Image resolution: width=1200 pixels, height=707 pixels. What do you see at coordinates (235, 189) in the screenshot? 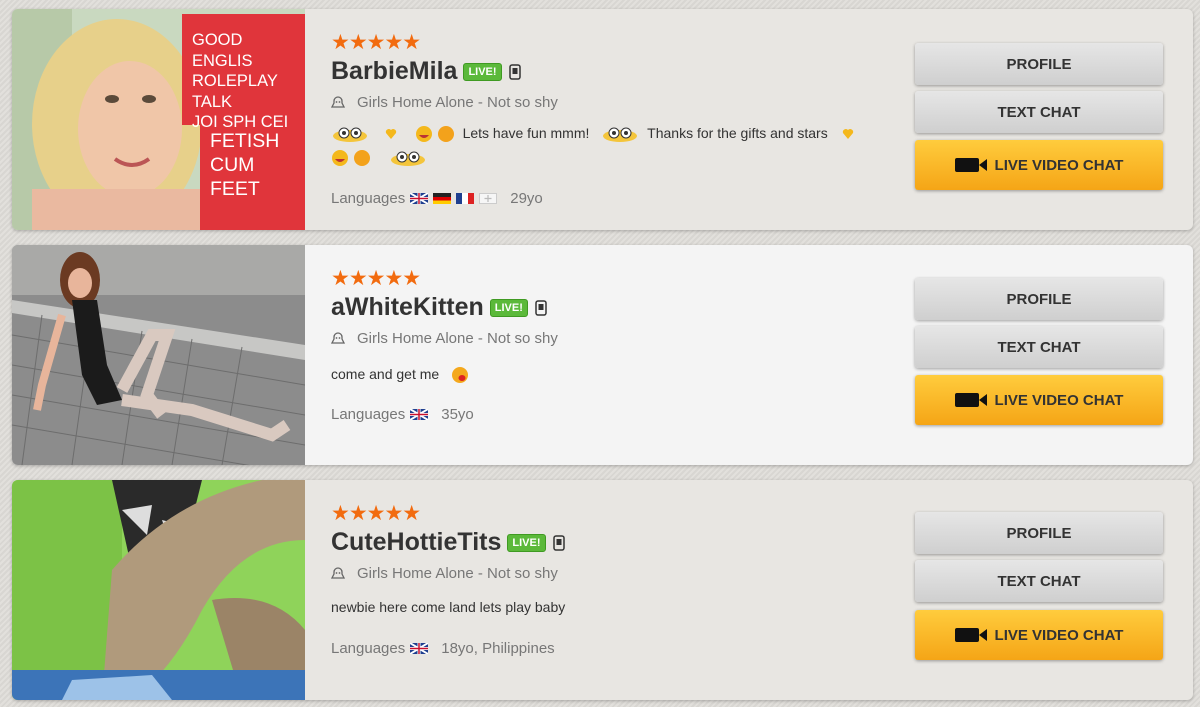
I see `thumbnail-text-line: FEET` at bounding box center [235, 189].